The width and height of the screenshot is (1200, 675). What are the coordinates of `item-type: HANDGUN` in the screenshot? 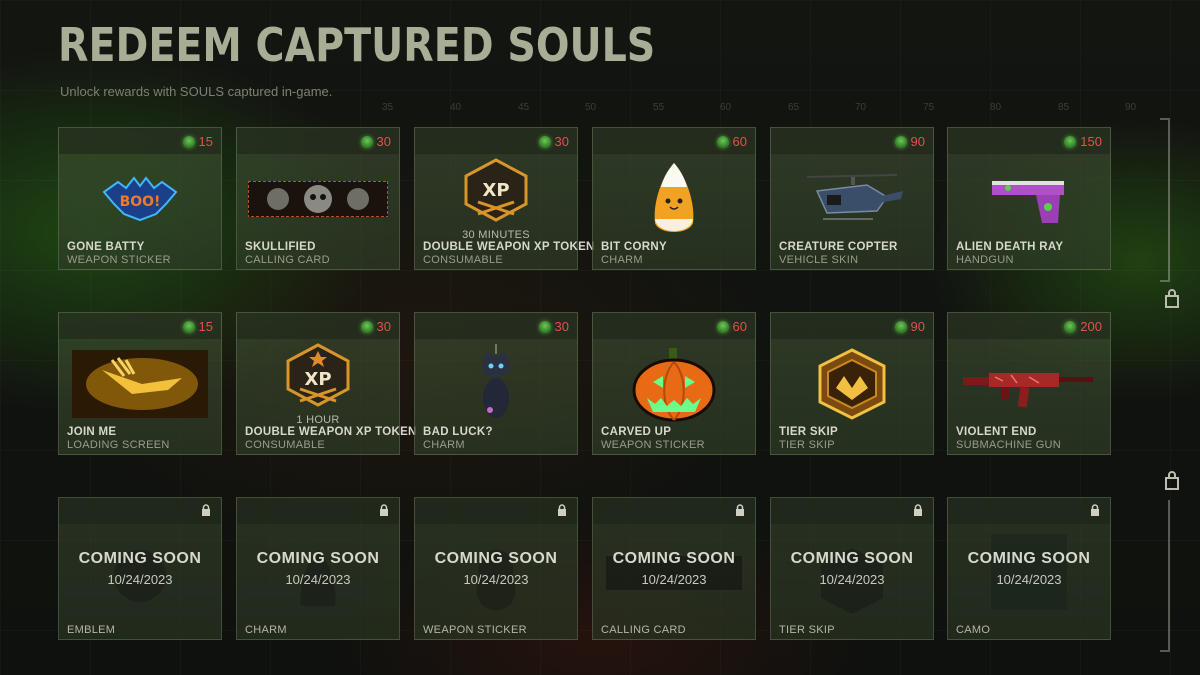 It's located at (985, 260).